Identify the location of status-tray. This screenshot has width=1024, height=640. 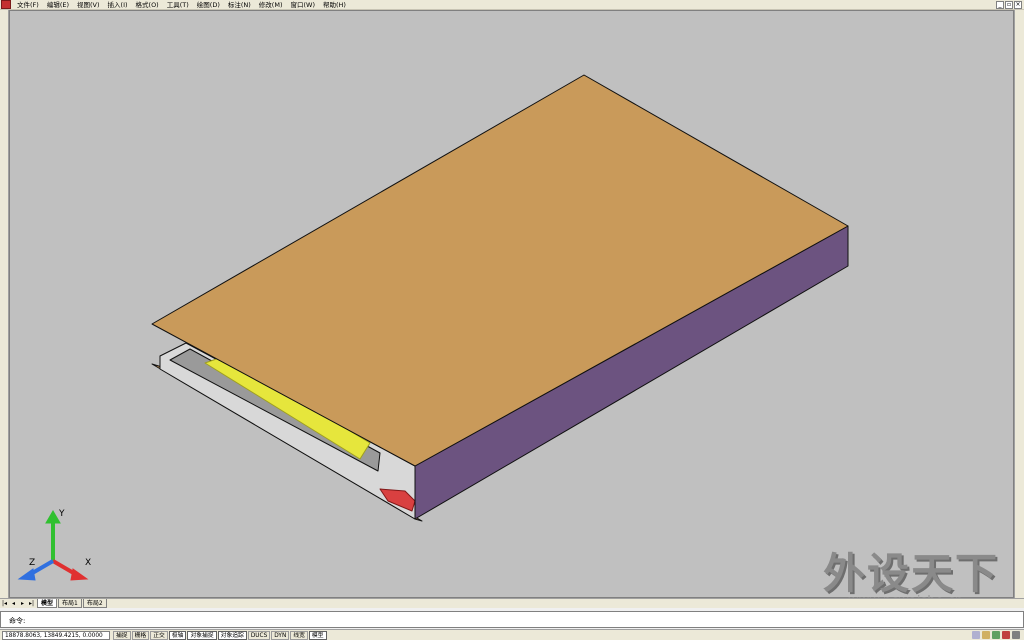
(996, 635).